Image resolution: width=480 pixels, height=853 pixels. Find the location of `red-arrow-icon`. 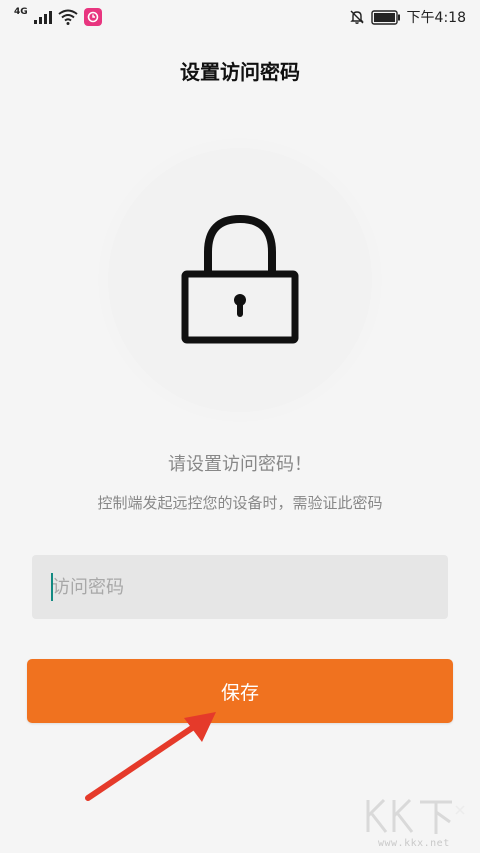

red-arrow-icon is located at coordinates (152, 758).